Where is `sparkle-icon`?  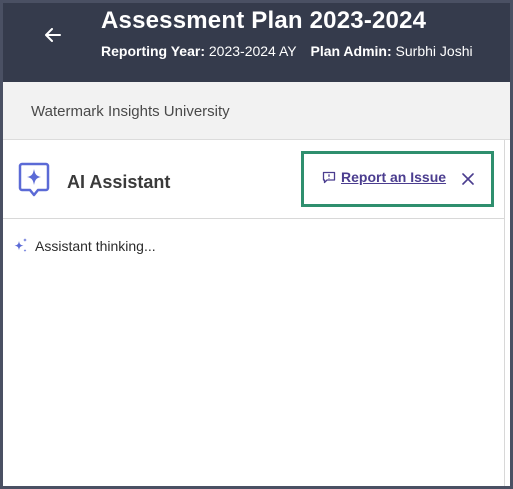
sparkle-icon is located at coordinates (20, 245).